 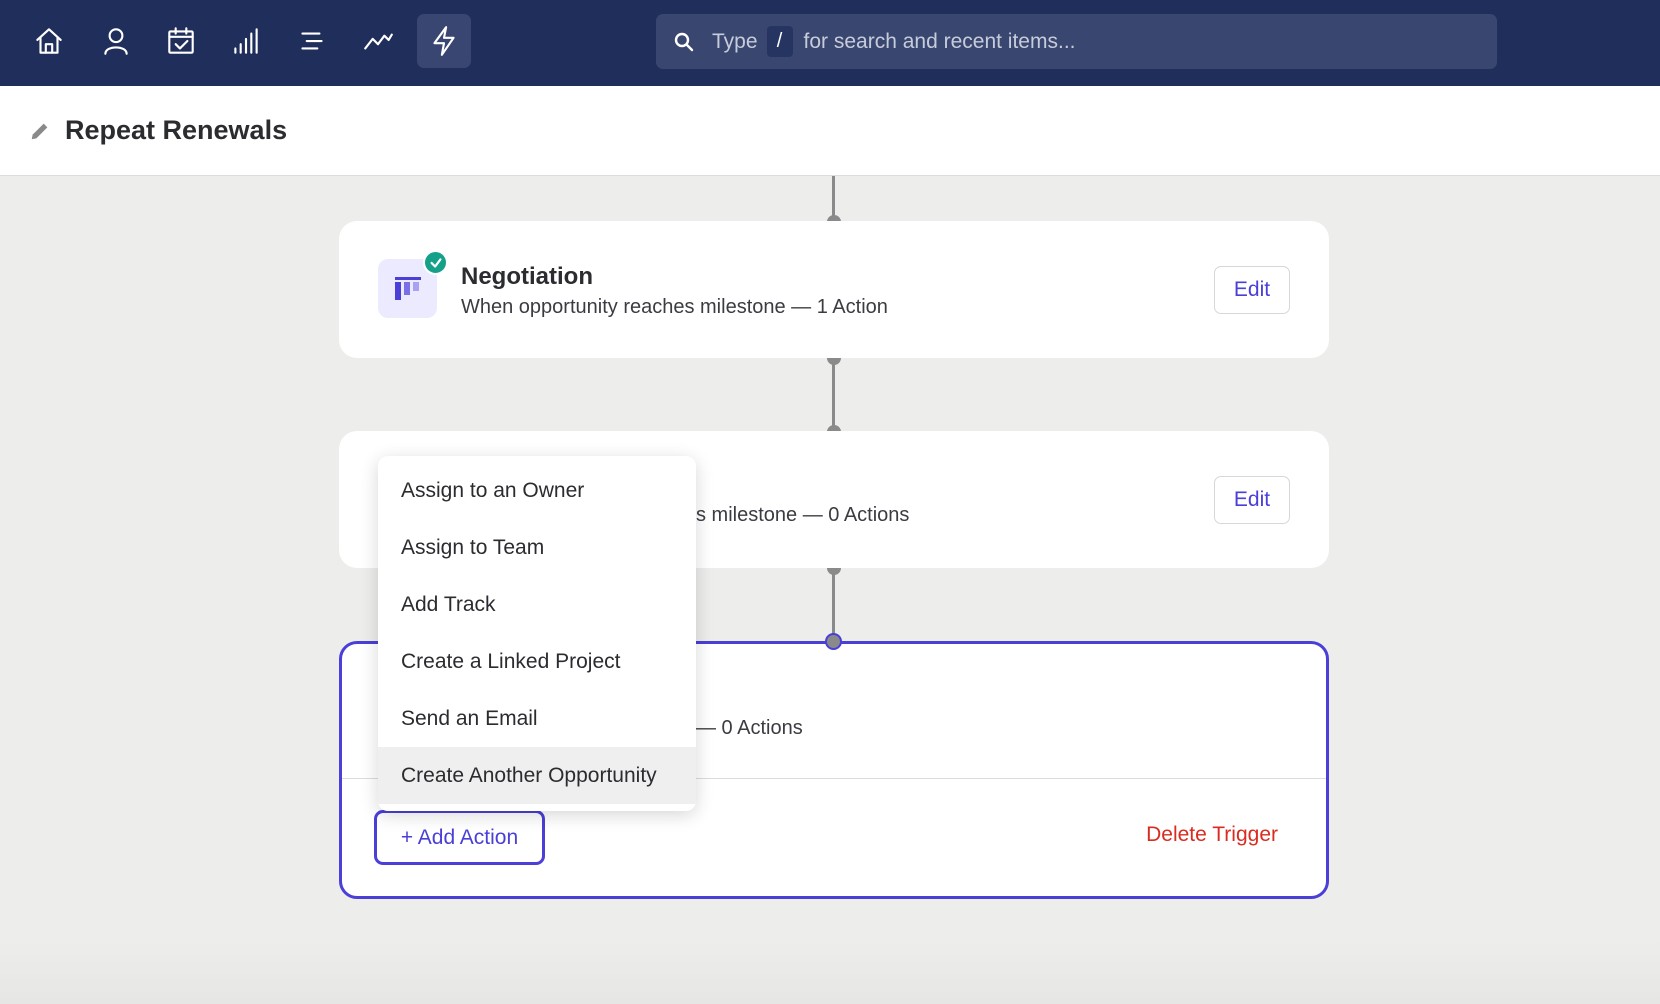 I want to click on search-icon, so click(x=684, y=41).